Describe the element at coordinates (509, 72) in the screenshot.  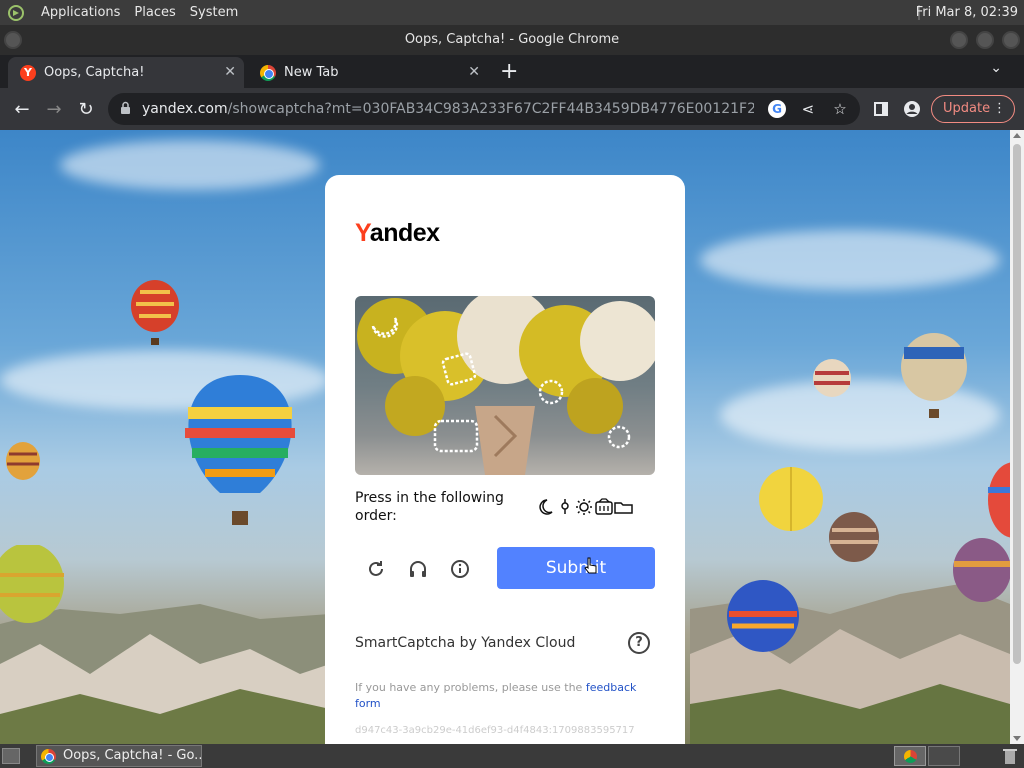
I see `new-tab-plus-icon: +` at that location.